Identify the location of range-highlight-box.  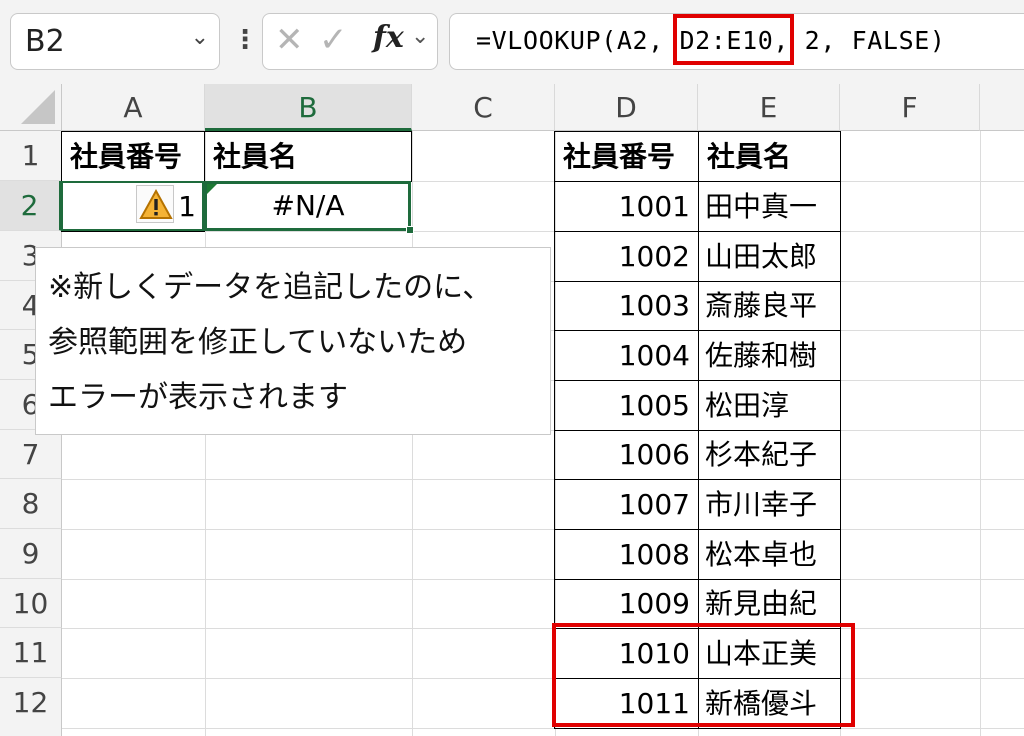
(733, 39).